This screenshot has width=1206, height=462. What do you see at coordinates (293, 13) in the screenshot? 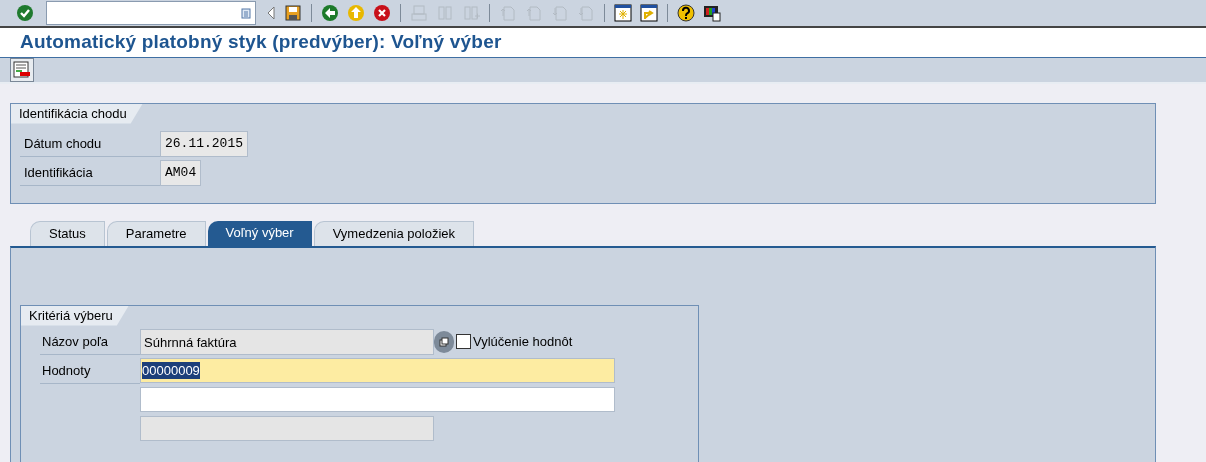
I see `save-icon` at bounding box center [293, 13].